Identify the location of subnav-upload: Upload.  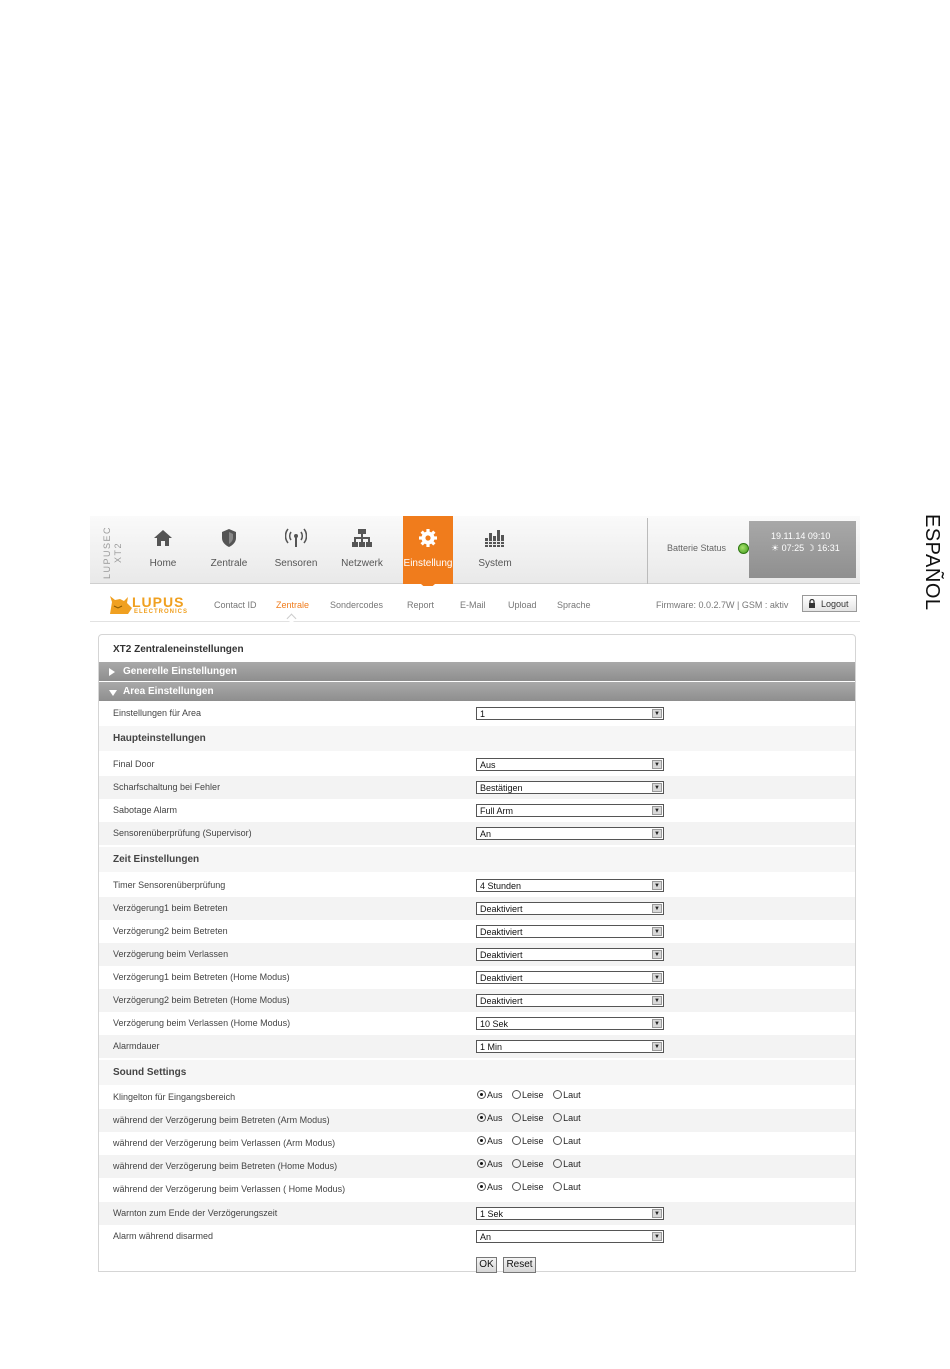
(522, 605).